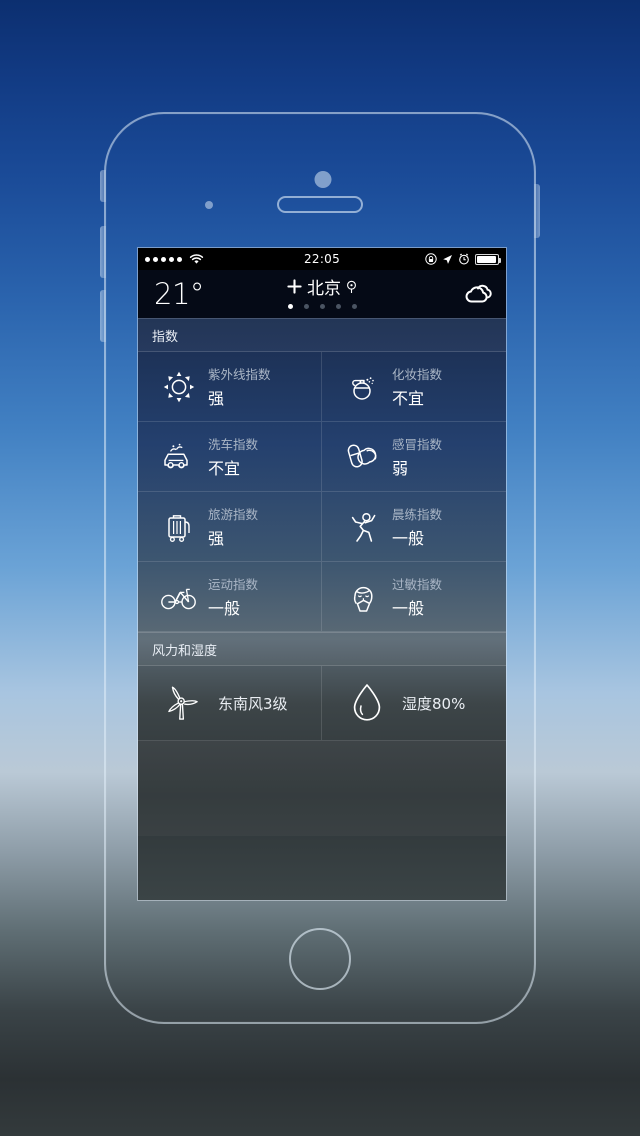  What do you see at coordinates (233, 584) in the screenshot?
I see `index-label: 运动指数` at bounding box center [233, 584].